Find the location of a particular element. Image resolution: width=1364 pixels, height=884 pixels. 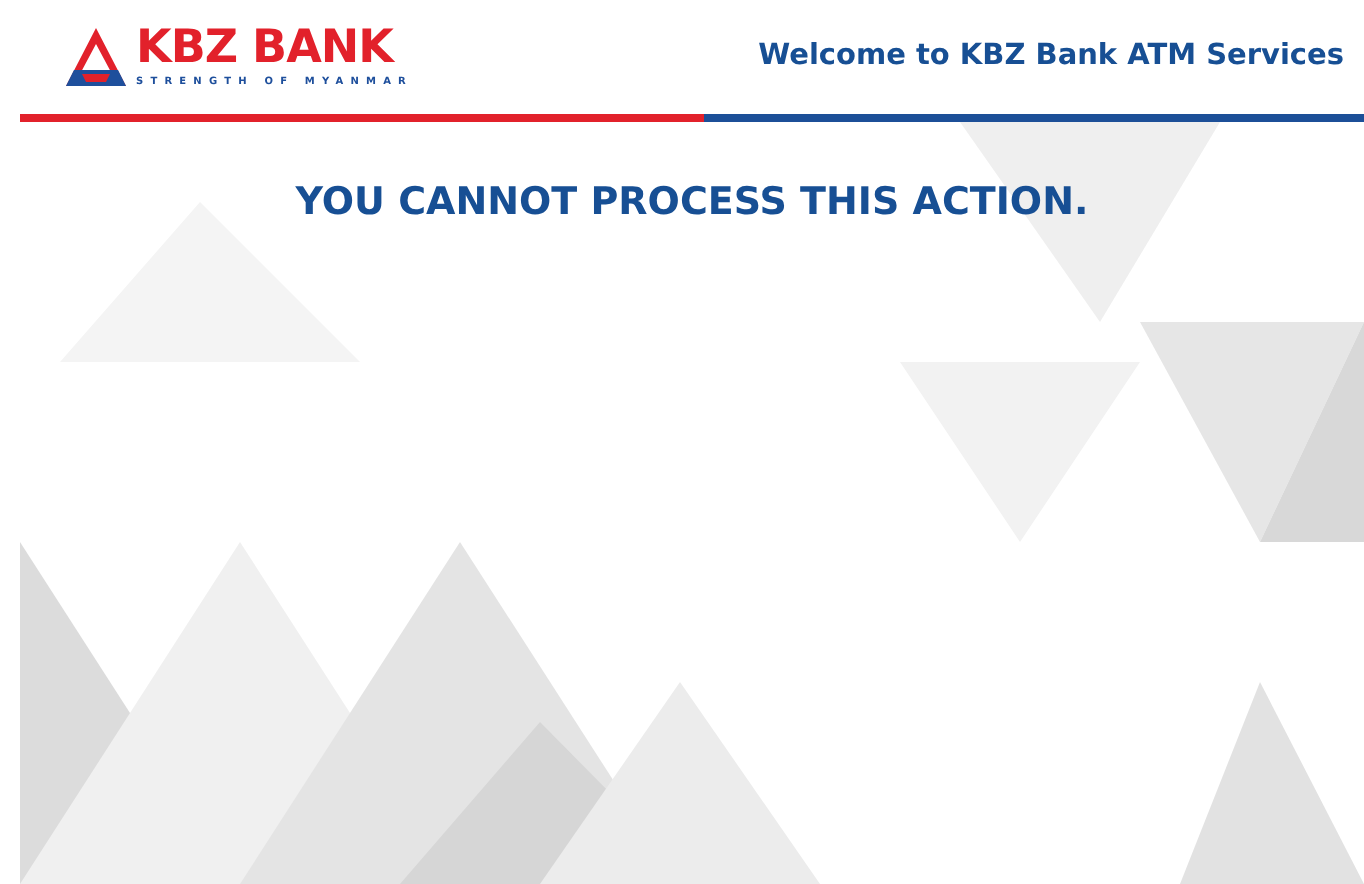

welcome-text: Welcome to KBZ Bank ATM Services is located at coordinates (1051, 56).